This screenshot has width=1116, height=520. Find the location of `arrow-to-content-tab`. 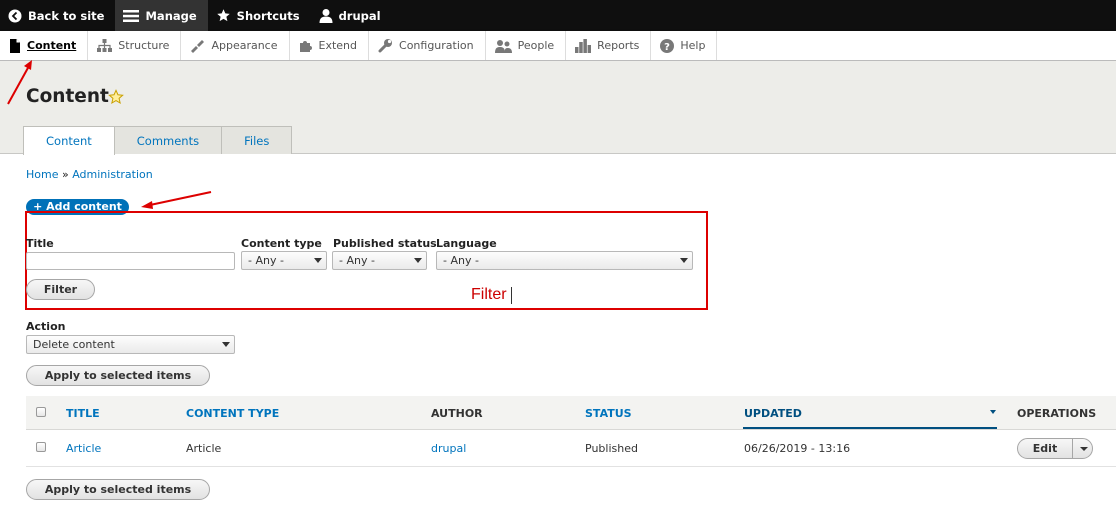

arrow-to-content-tab is located at coordinates (19, 82).